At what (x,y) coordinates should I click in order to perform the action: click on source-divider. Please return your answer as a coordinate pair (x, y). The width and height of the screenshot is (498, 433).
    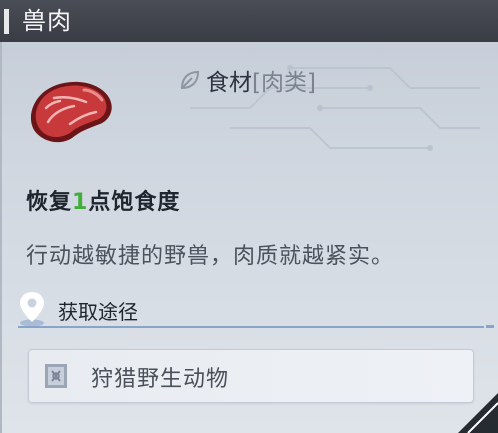
    Looking at the image, I should click on (251, 327).